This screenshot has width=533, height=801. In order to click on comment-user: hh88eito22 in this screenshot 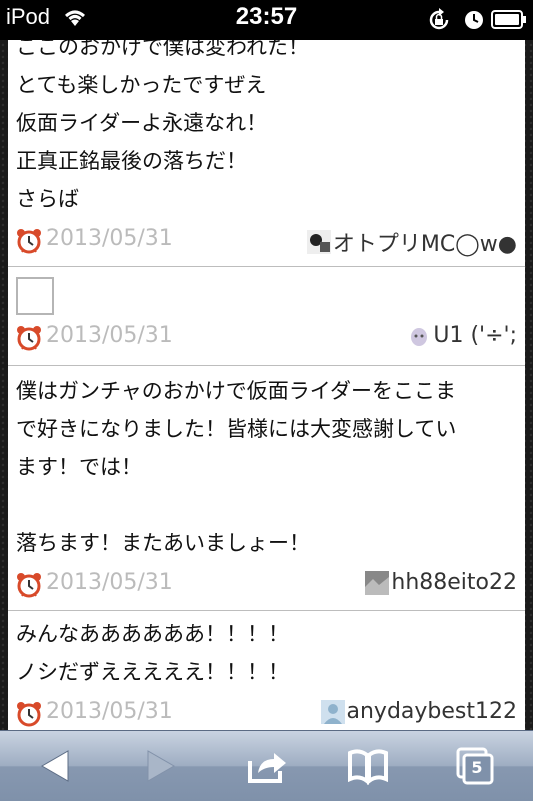, I will do `click(441, 582)`.